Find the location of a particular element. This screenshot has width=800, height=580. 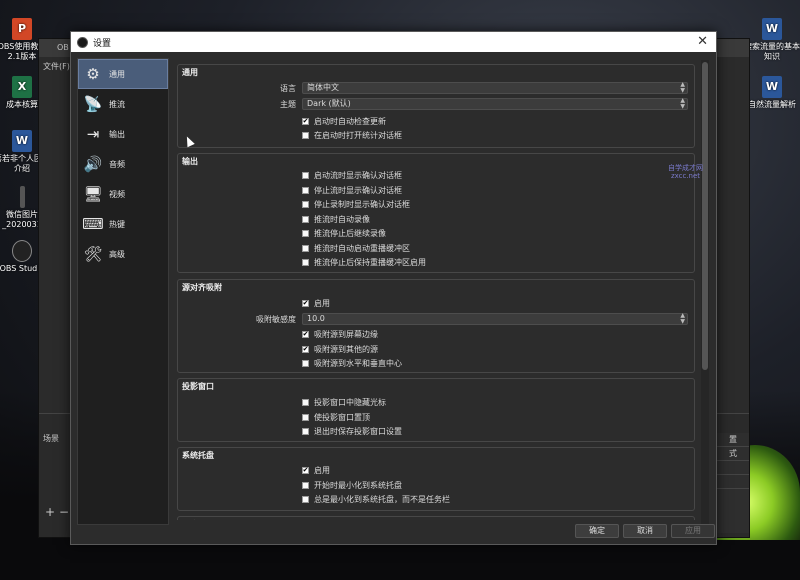

antenna-icon: 📡 is located at coordinates (93, 104).